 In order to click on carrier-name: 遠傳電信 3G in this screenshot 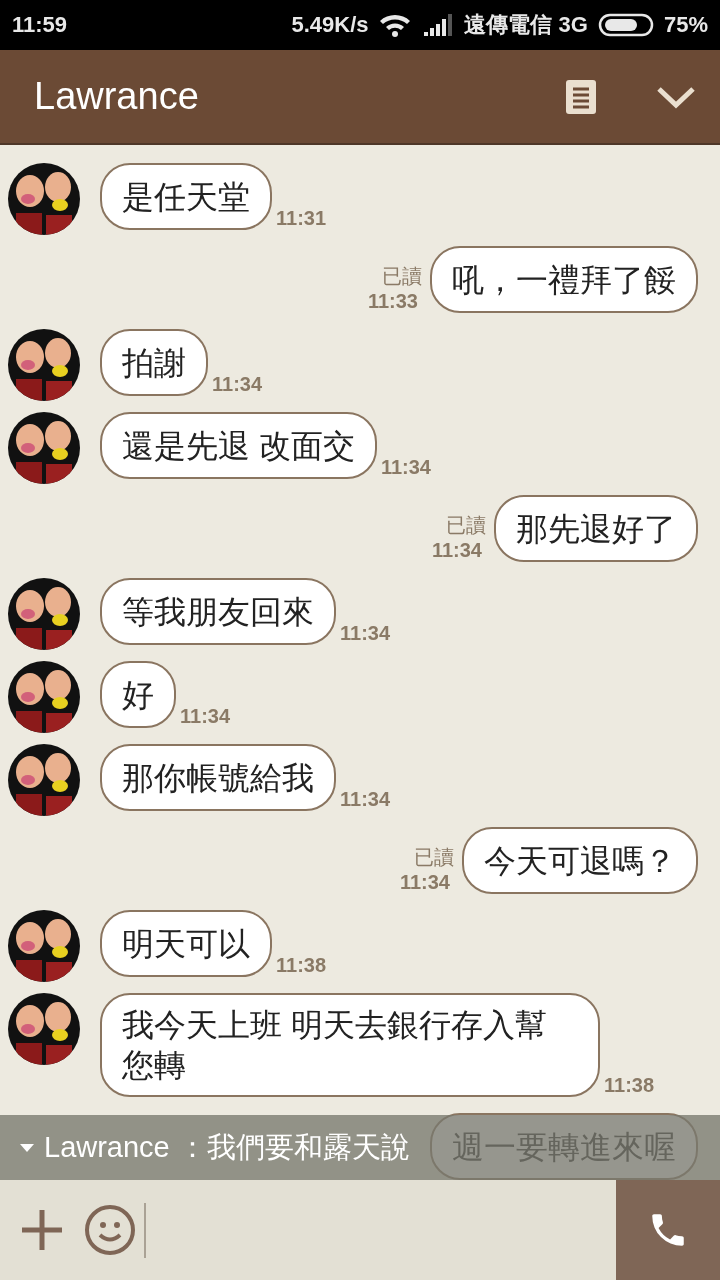, I will do `click(526, 25)`.